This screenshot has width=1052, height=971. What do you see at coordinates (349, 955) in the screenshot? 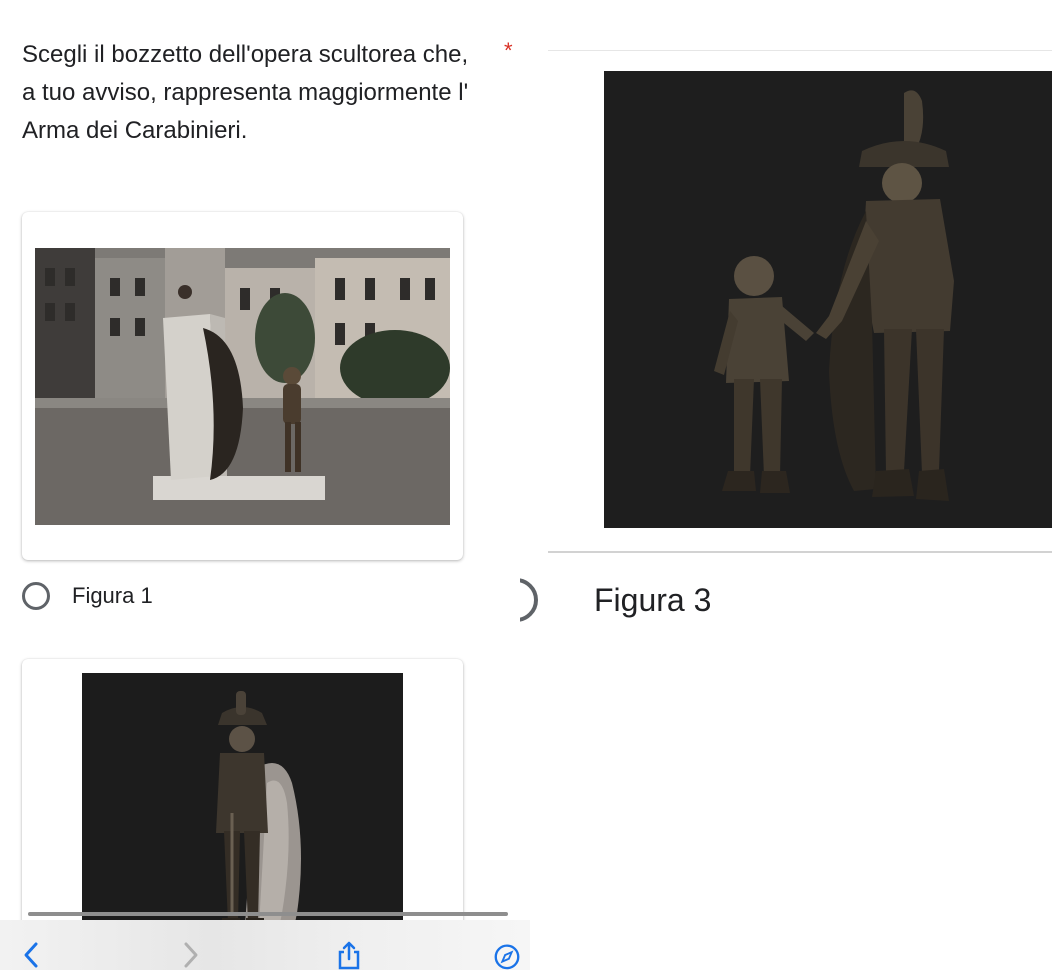
I see `share-icon` at bounding box center [349, 955].